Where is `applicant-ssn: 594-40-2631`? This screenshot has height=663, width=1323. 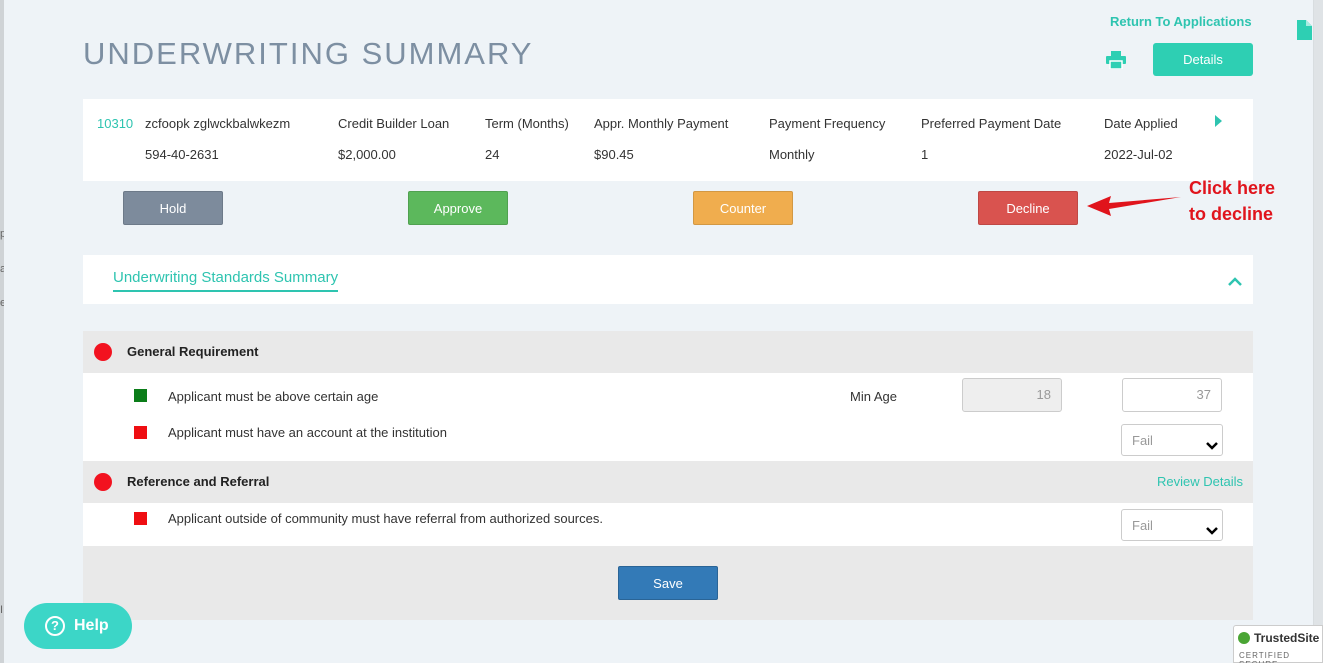 applicant-ssn: 594-40-2631 is located at coordinates (182, 154).